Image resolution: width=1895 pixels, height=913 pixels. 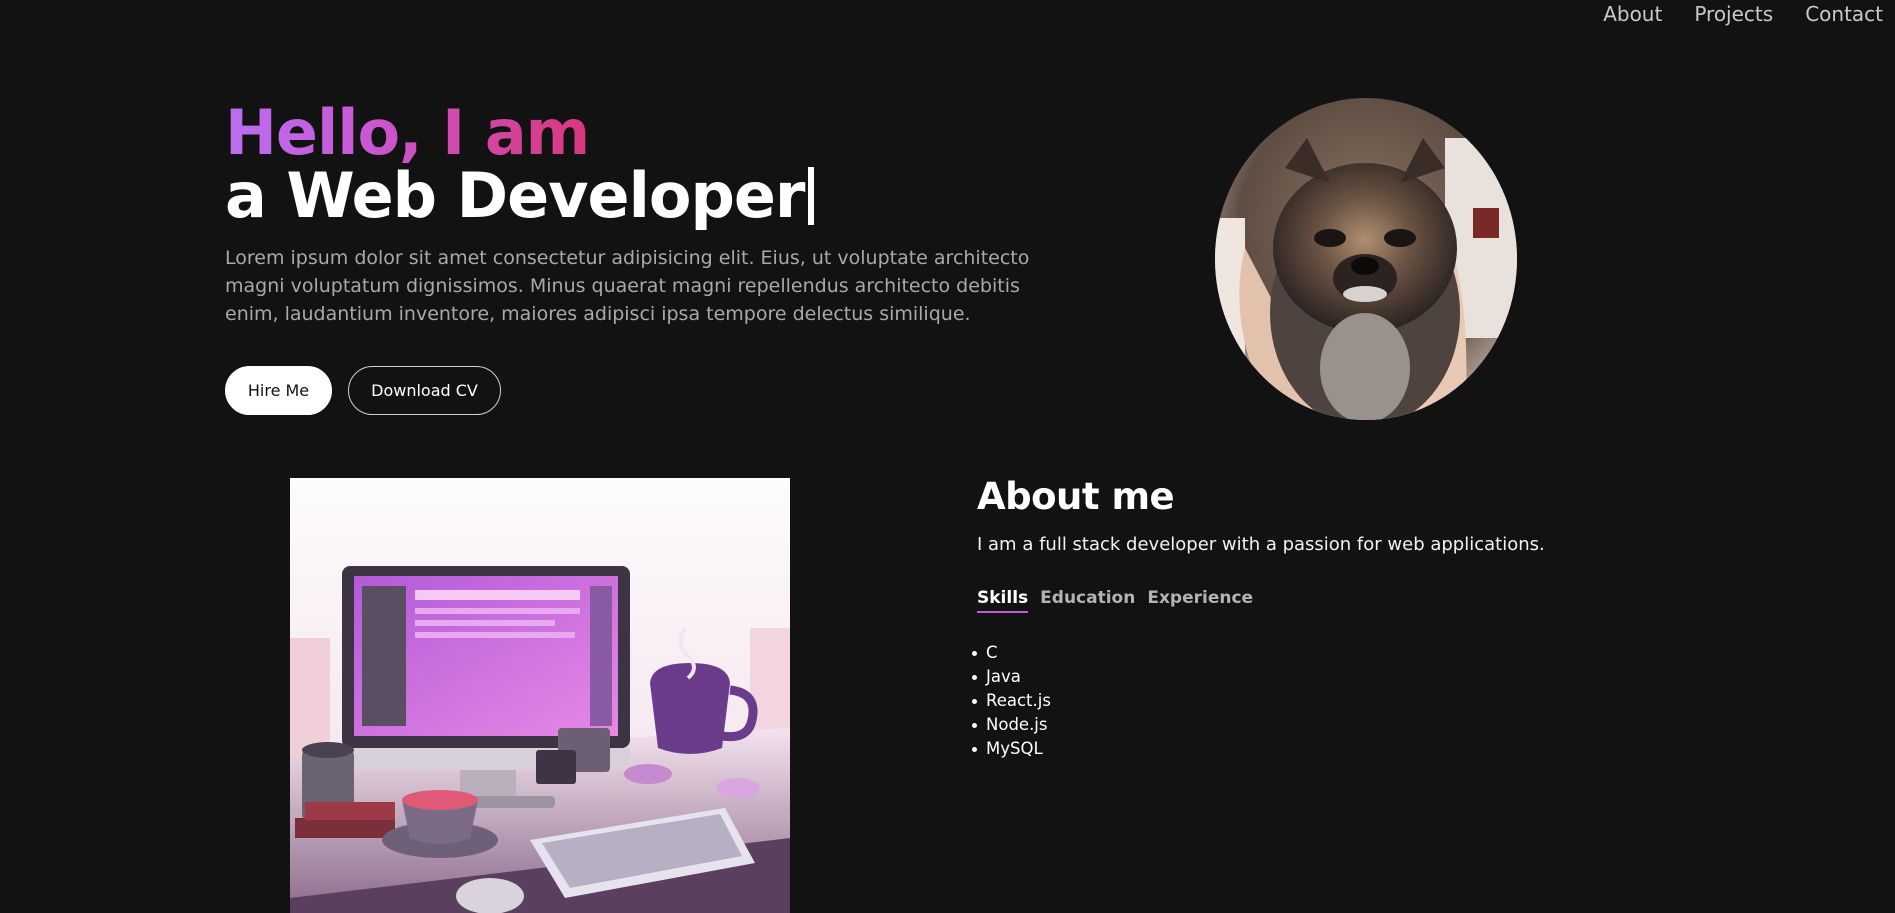 What do you see at coordinates (665, 390) in the screenshot?
I see `hero-buttons: Hire Me Download CV` at bounding box center [665, 390].